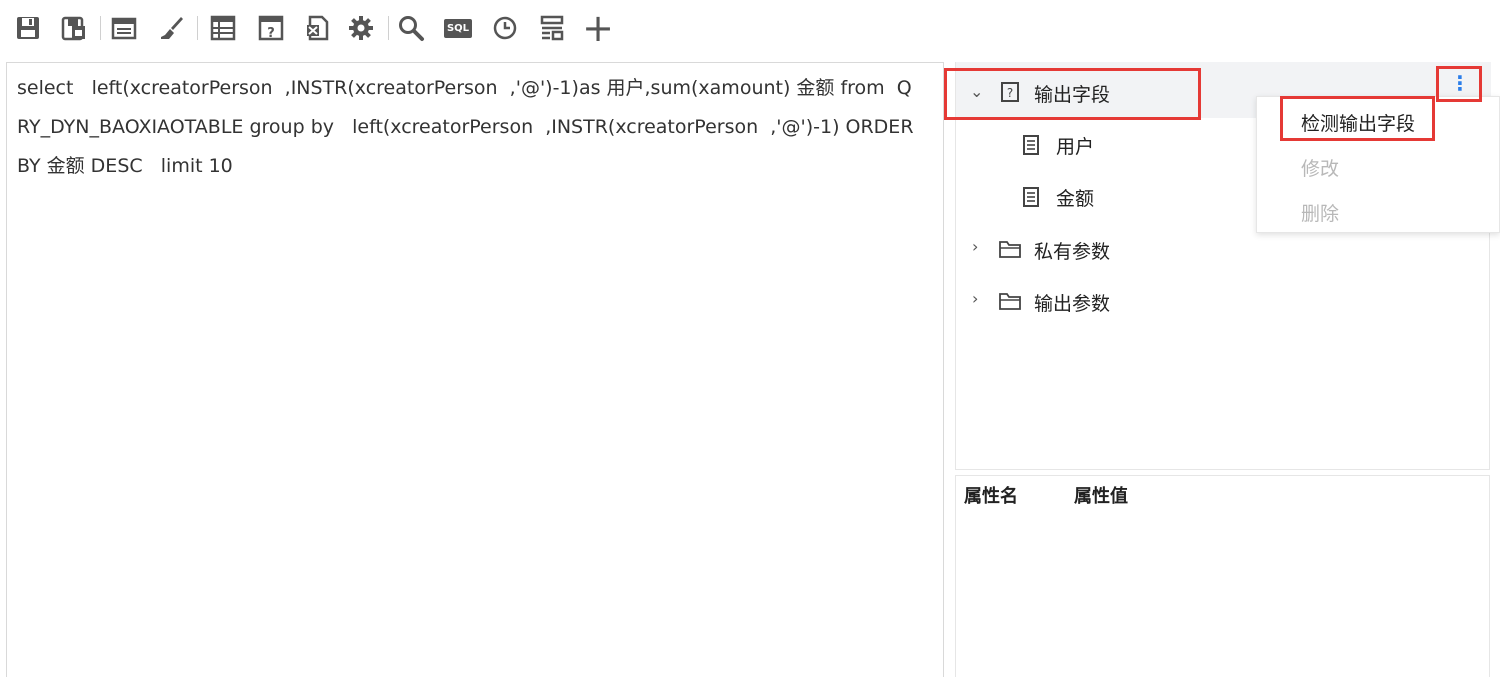 This screenshot has width=1500, height=677. What do you see at coordinates (1378, 164) in the screenshot?
I see `context-menu: 检测输出字段 修改 删除` at bounding box center [1378, 164].